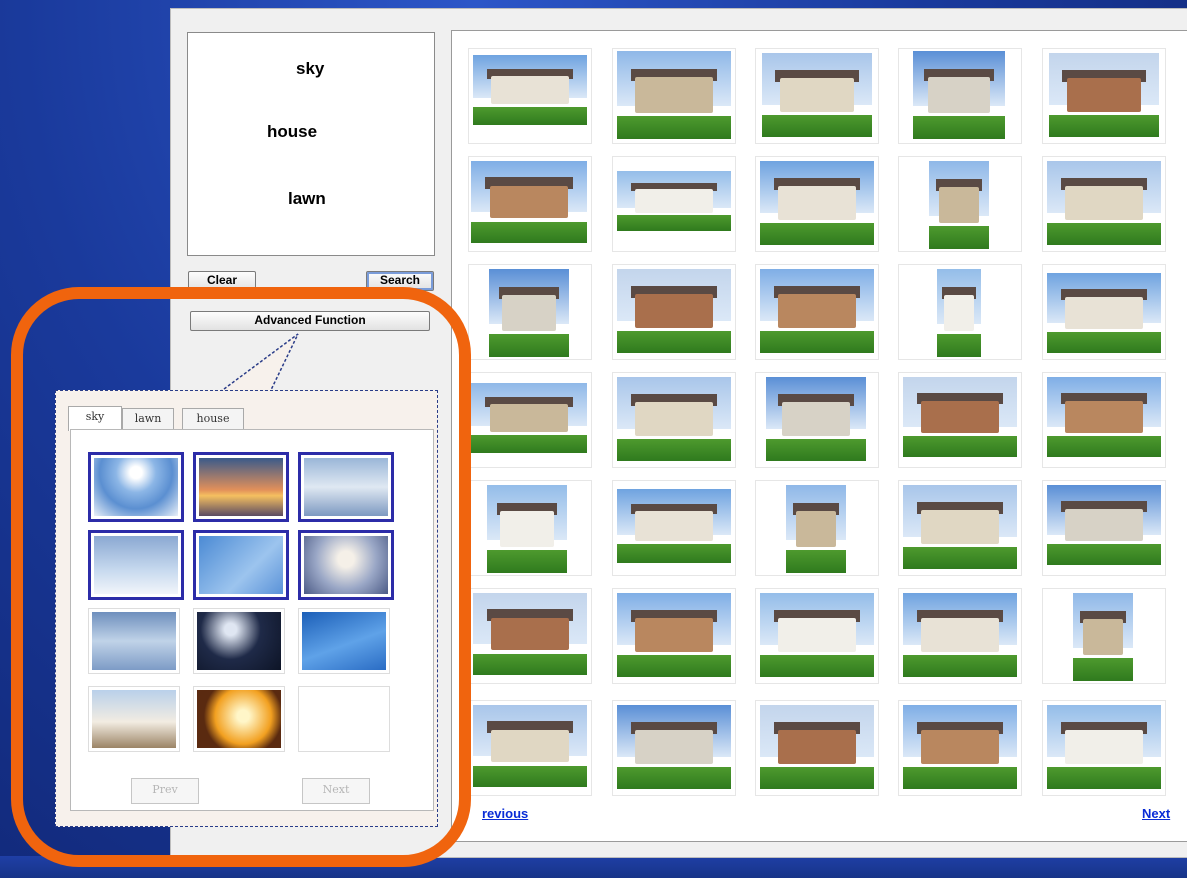  What do you see at coordinates (311, 144) in the screenshot?
I see `query-canvas: sky house lawn` at bounding box center [311, 144].